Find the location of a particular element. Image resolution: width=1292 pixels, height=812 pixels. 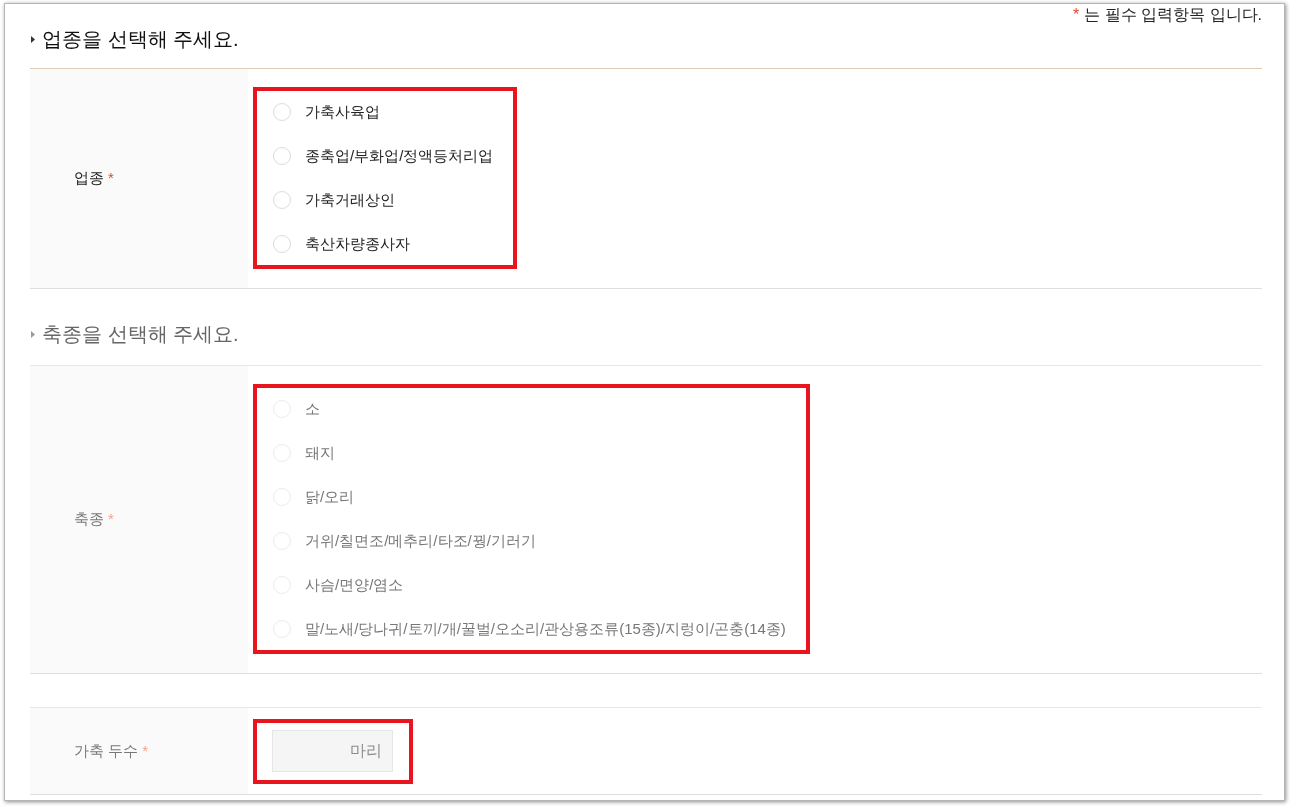

section-heading: 축종을 선택해 주세요. is located at coordinates (140, 334).